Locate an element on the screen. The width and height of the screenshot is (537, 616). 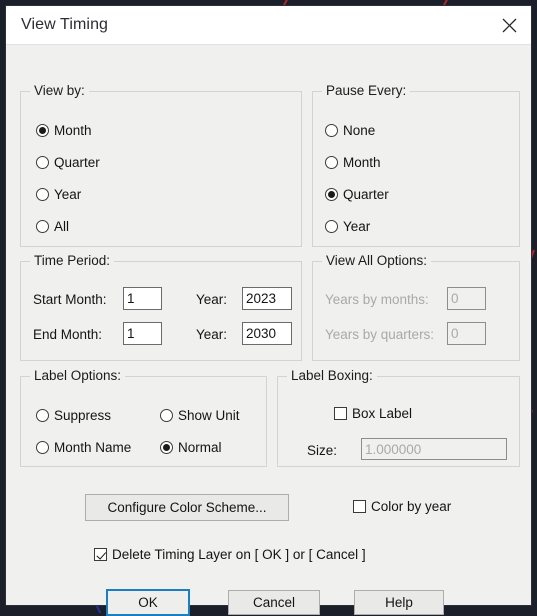
start-month-input is located at coordinates (142, 298).